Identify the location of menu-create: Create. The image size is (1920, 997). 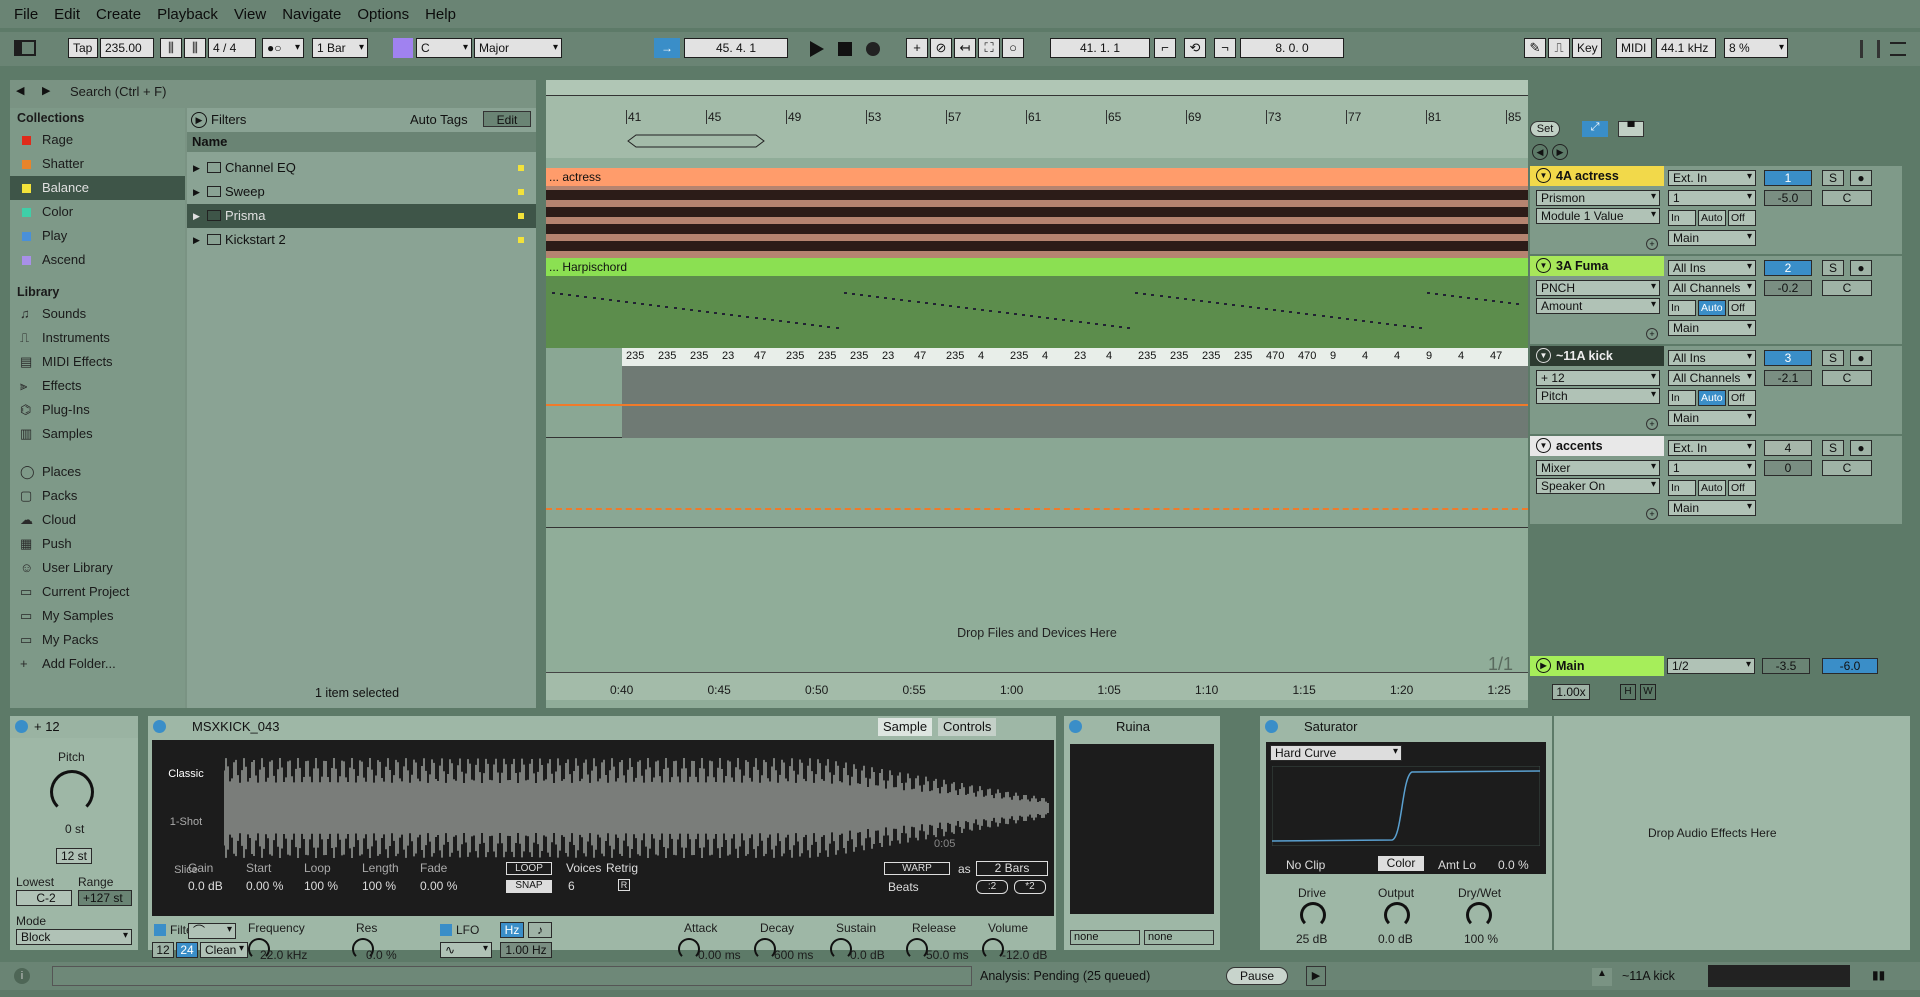
(118, 14).